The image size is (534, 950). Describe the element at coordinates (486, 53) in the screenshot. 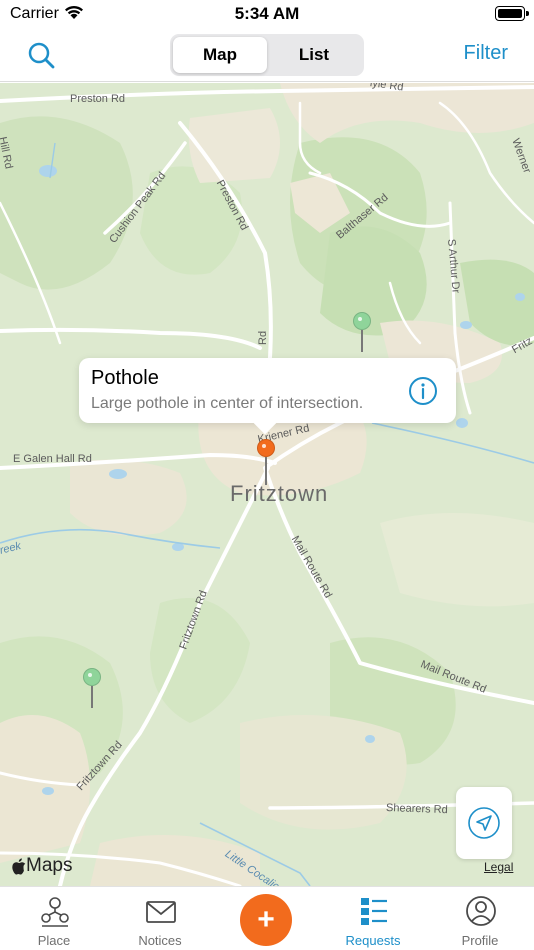

I see `filter-button: Filter` at that location.